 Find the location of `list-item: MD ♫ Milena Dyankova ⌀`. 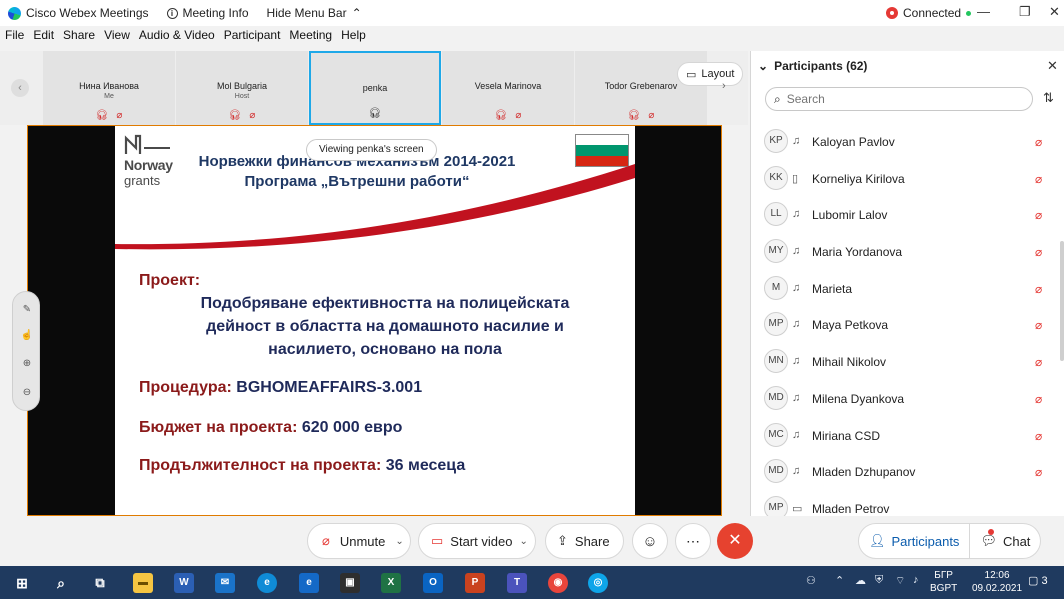

list-item: MD ♫ Milena Dyankova ⌀ is located at coordinates (907, 400).